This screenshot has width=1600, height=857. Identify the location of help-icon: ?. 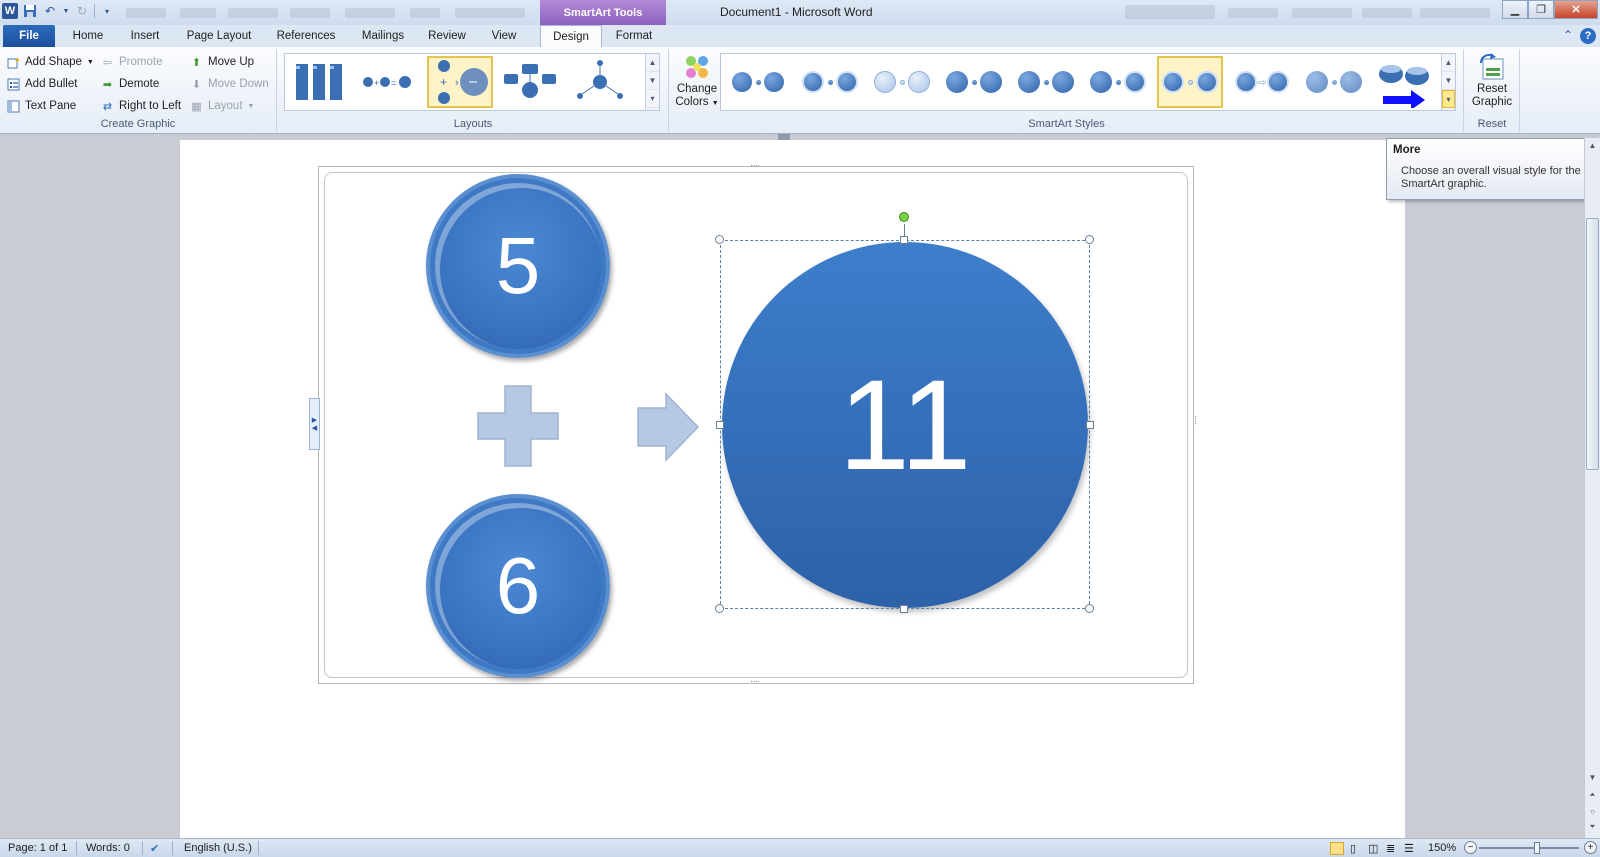
(1588, 36).